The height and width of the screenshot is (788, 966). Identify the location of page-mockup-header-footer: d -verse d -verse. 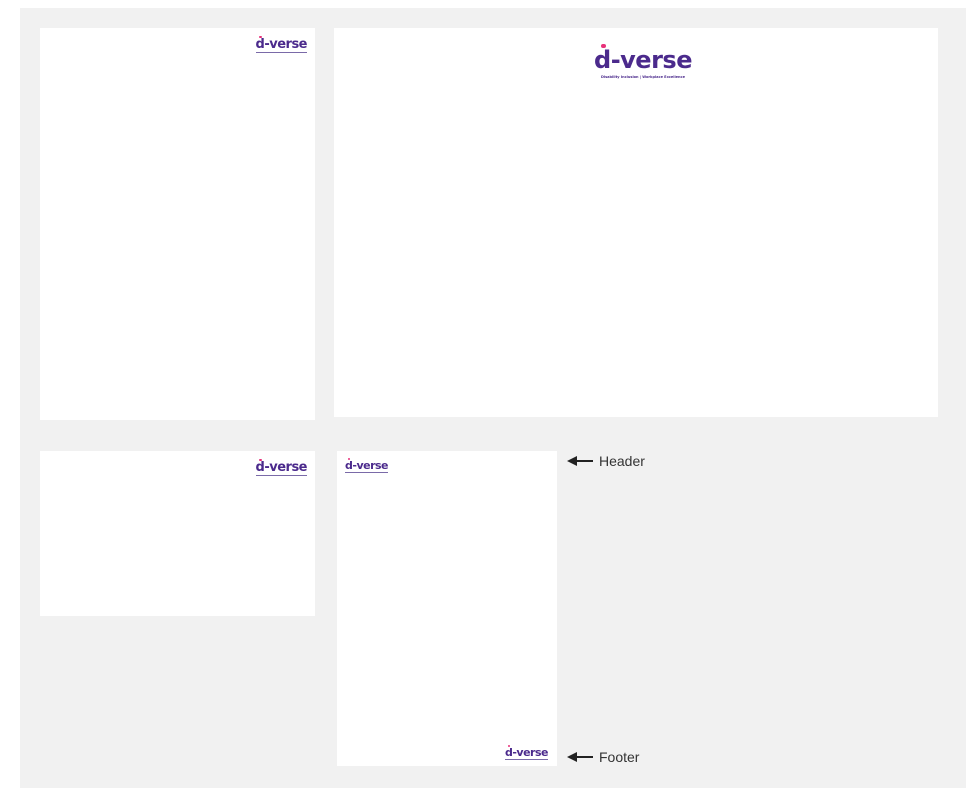
(447, 608).